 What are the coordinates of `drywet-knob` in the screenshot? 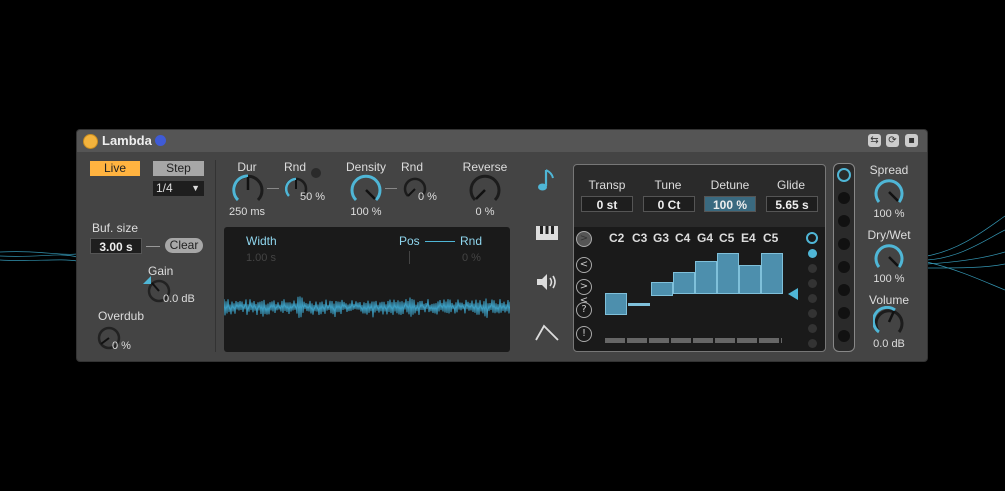 It's located at (889, 257).